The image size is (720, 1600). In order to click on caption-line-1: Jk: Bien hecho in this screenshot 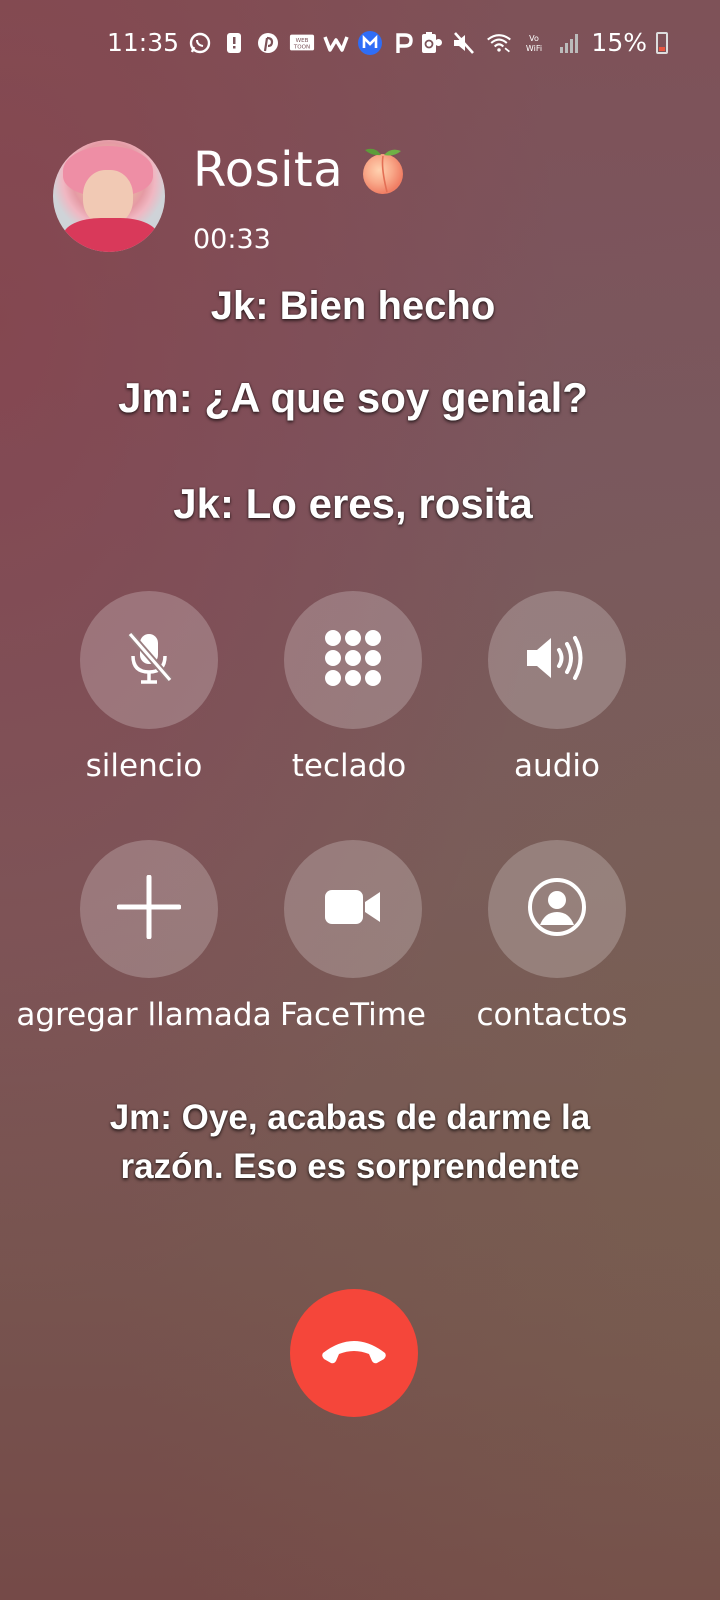, I will do `click(353, 306)`.